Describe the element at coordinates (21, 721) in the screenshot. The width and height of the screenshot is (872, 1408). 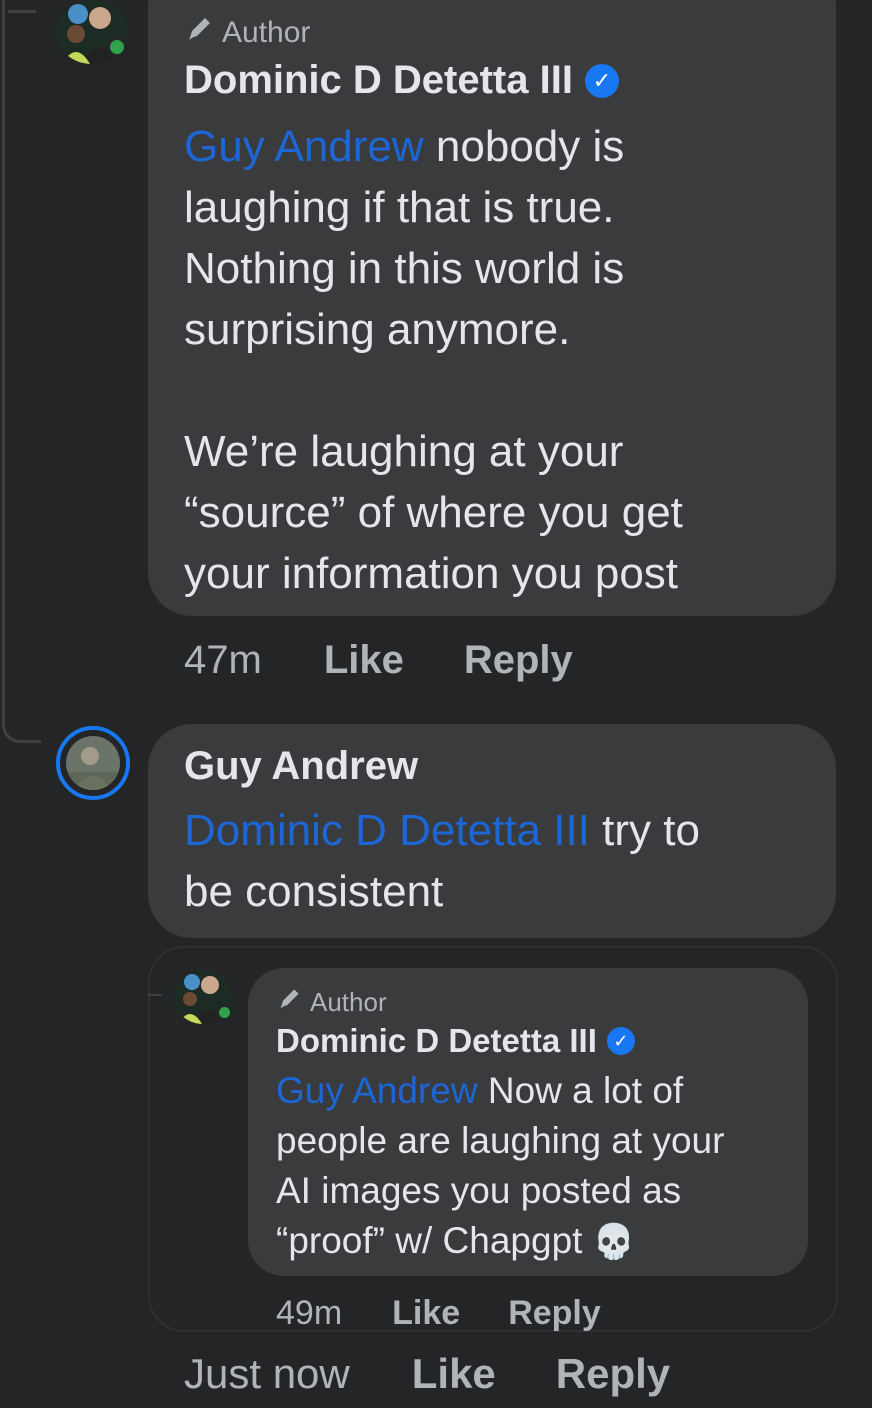
I see `thread-connector` at that location.